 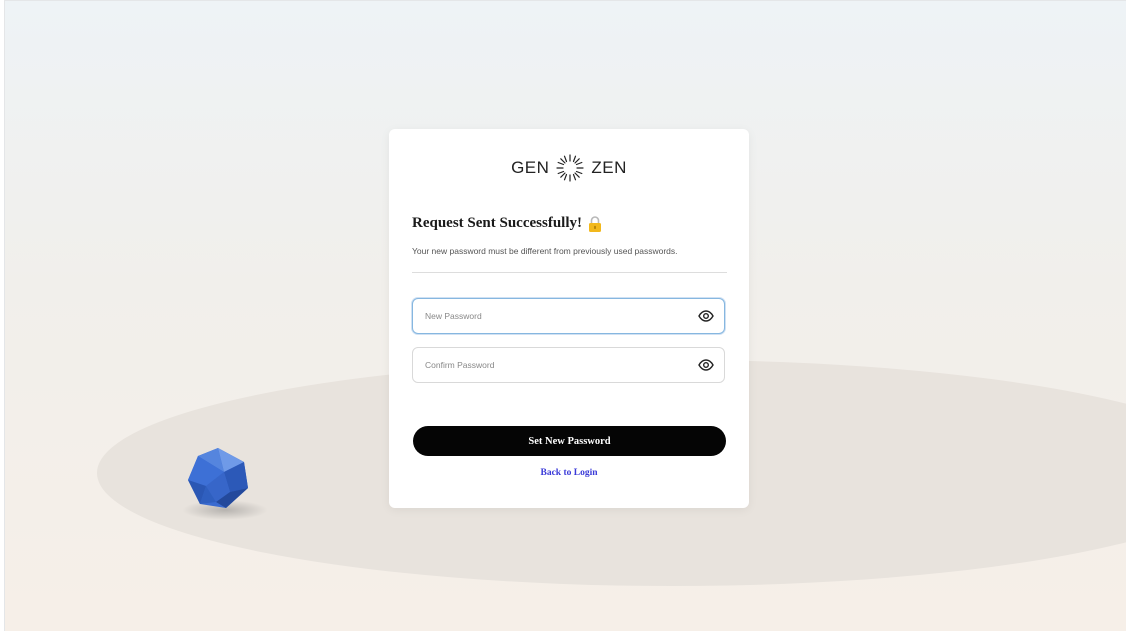 I want to click on confirm-password-field, so click(x=568, y=365).